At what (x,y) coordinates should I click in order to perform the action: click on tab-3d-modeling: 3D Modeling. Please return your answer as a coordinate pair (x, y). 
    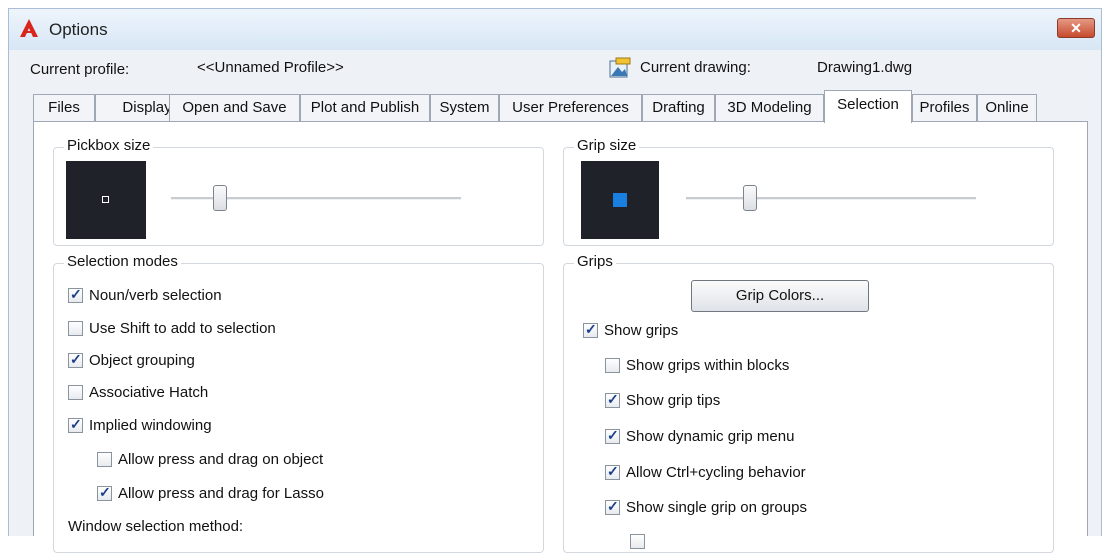
    Looking at the image, I should click on (769, 107).